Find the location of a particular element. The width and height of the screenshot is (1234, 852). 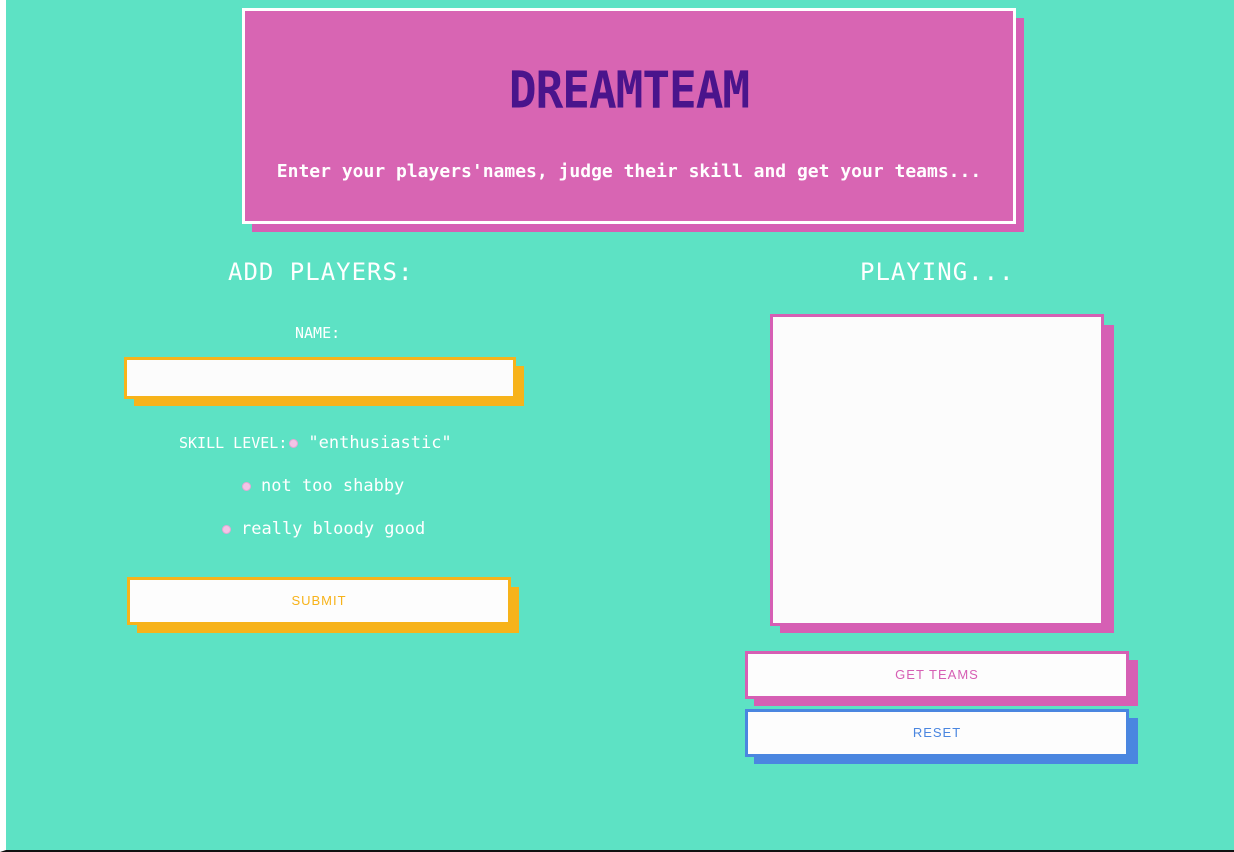

add-players-heading: ADD PLAYERS: is located at coordinates (321, 272).